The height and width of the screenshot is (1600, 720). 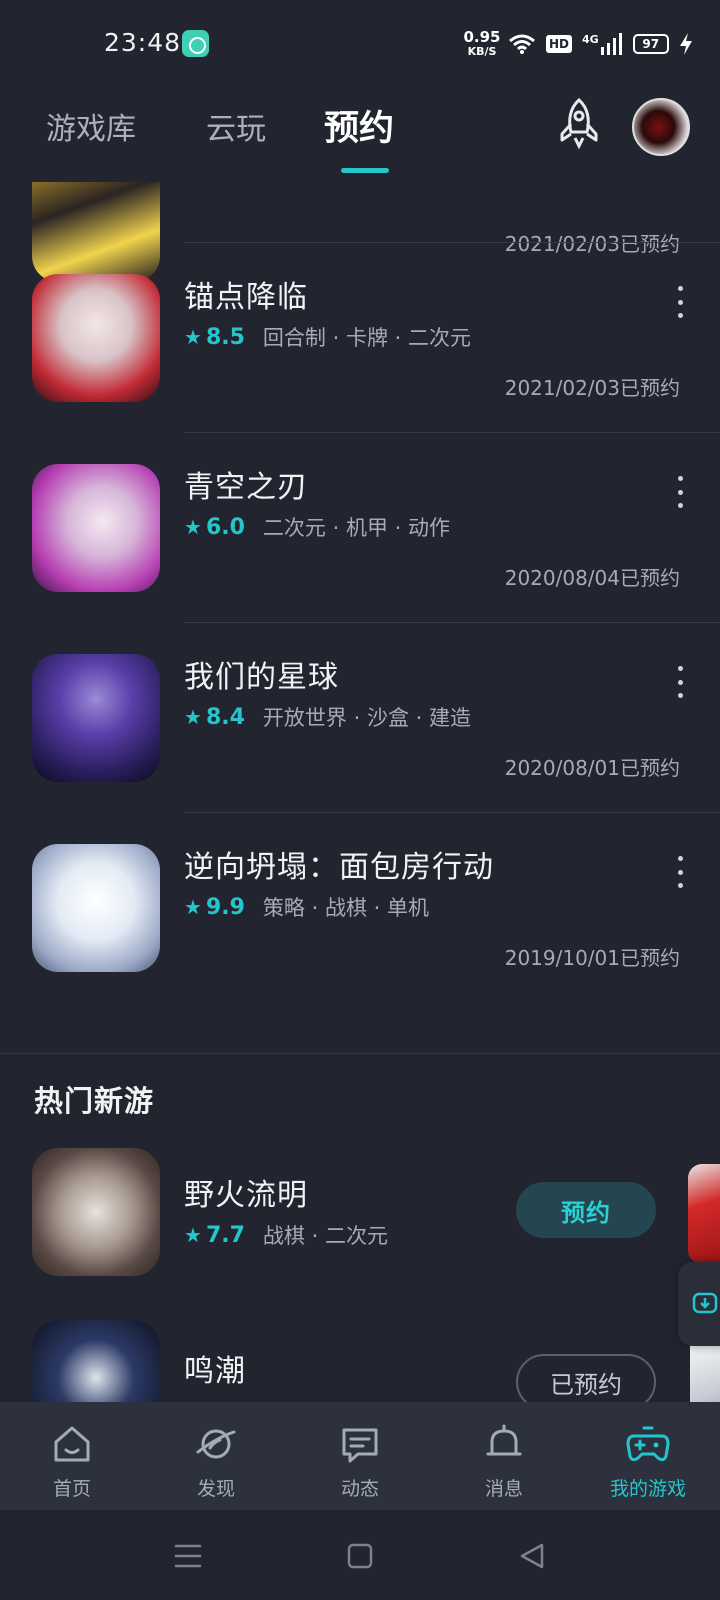 I want to click on floating-download-card, so click(x=699, y=1304).